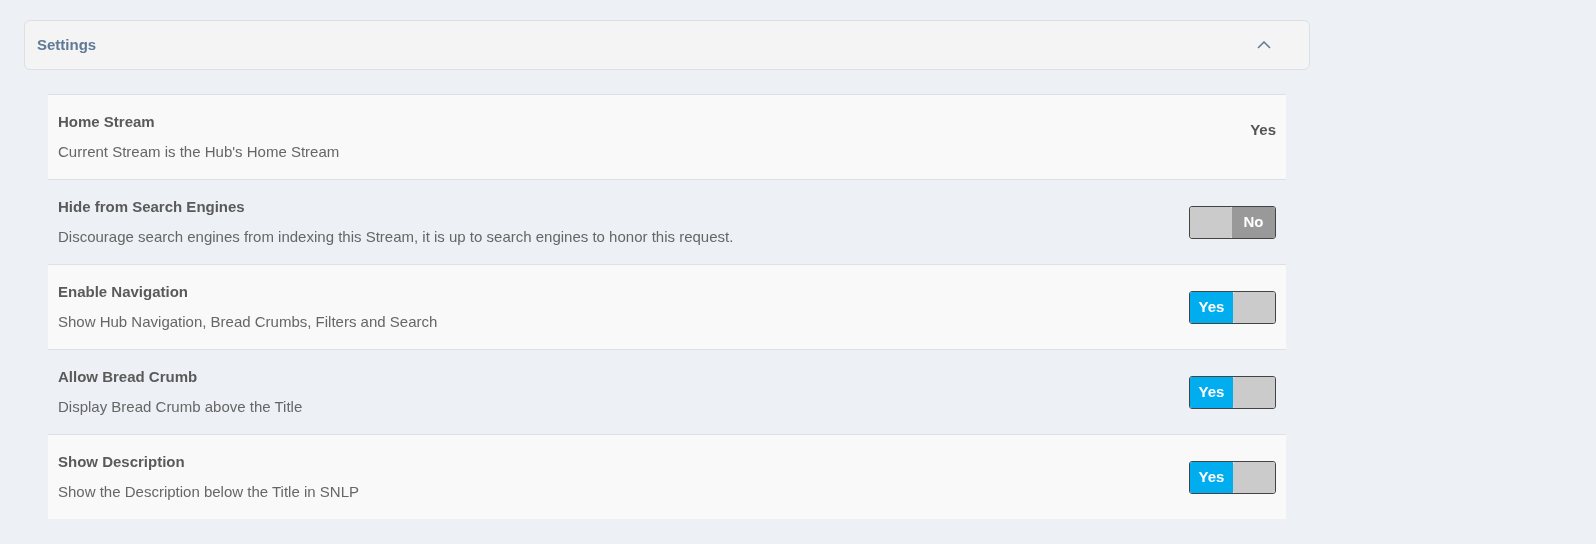 The image size is (1596, 544). I want to click on setting-description: Discourage search engines from indexing this Stream, it is up to search engines to honor this request., so click(396, 237).